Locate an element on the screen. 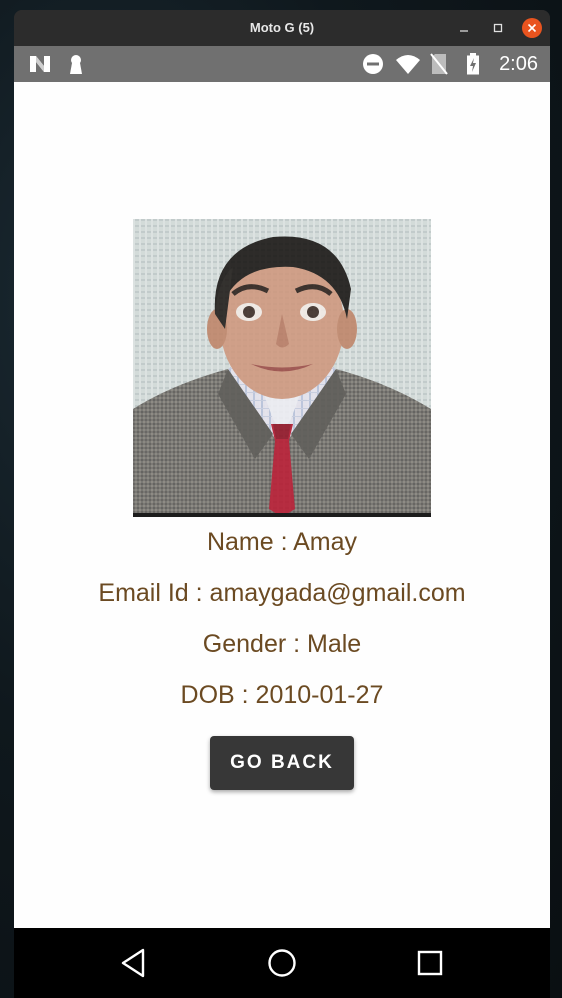  maximize-icon is located at coordinates (498, 28).